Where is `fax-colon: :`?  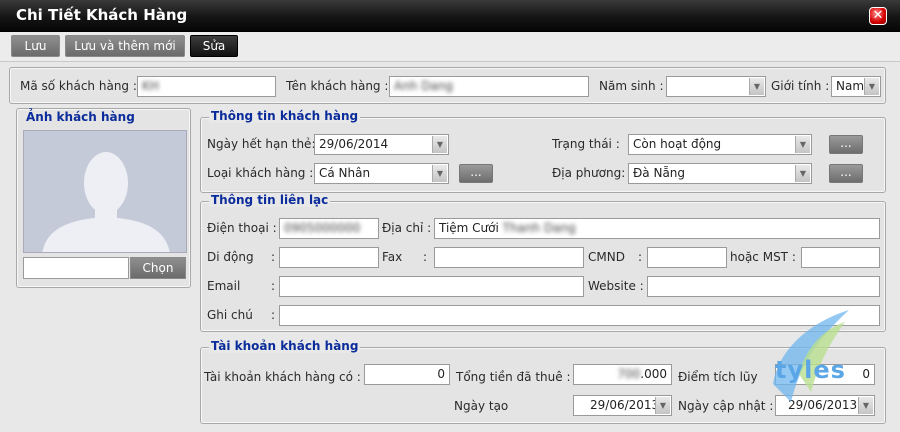
fax-colon: : is located at coordinates (425, 257).